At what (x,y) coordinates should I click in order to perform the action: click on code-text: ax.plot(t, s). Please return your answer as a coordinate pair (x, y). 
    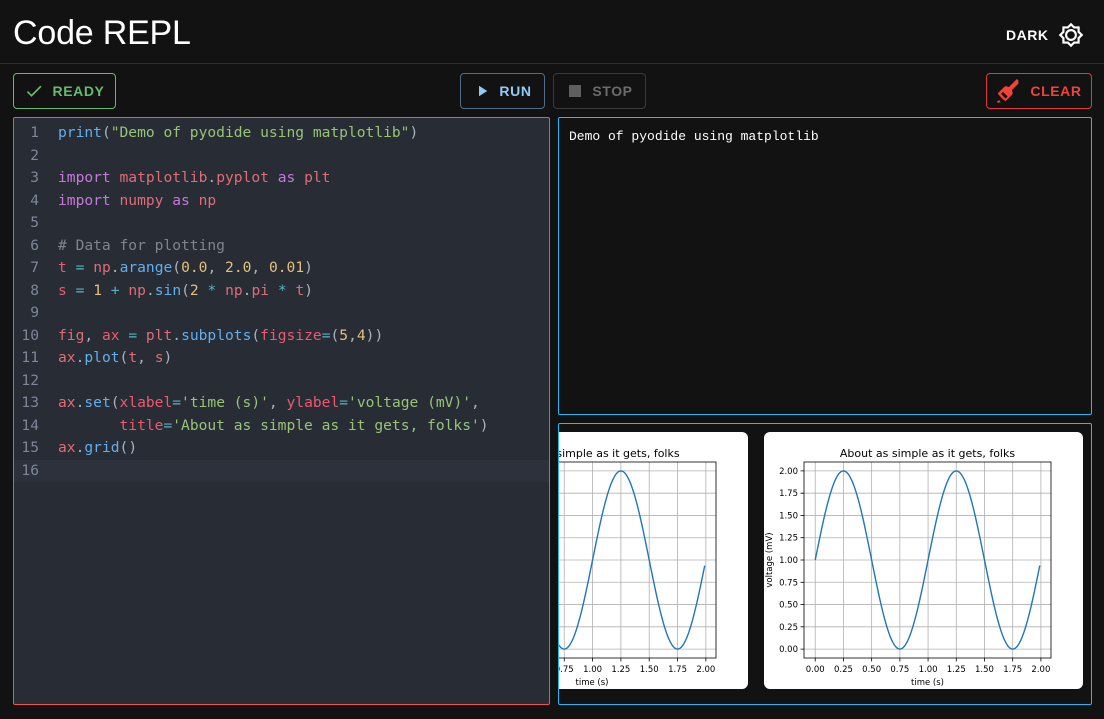
    Looking at the image, I should click on (115, 357).